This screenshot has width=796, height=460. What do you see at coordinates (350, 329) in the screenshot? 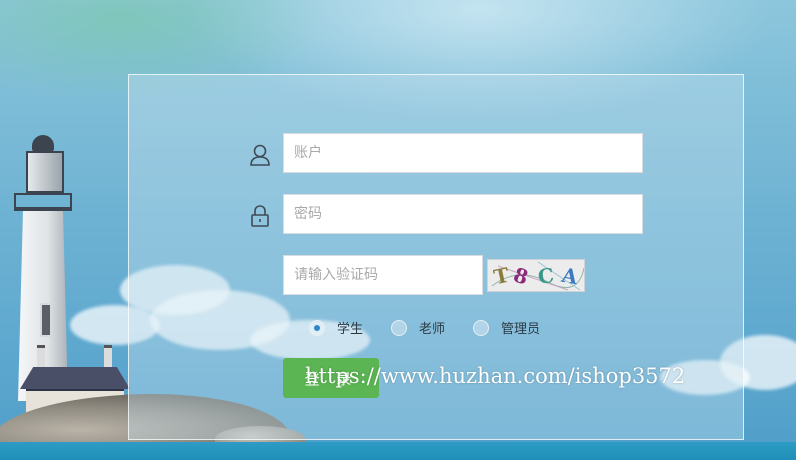
I see `role-label: 学生` at bounding box center [350, 329].